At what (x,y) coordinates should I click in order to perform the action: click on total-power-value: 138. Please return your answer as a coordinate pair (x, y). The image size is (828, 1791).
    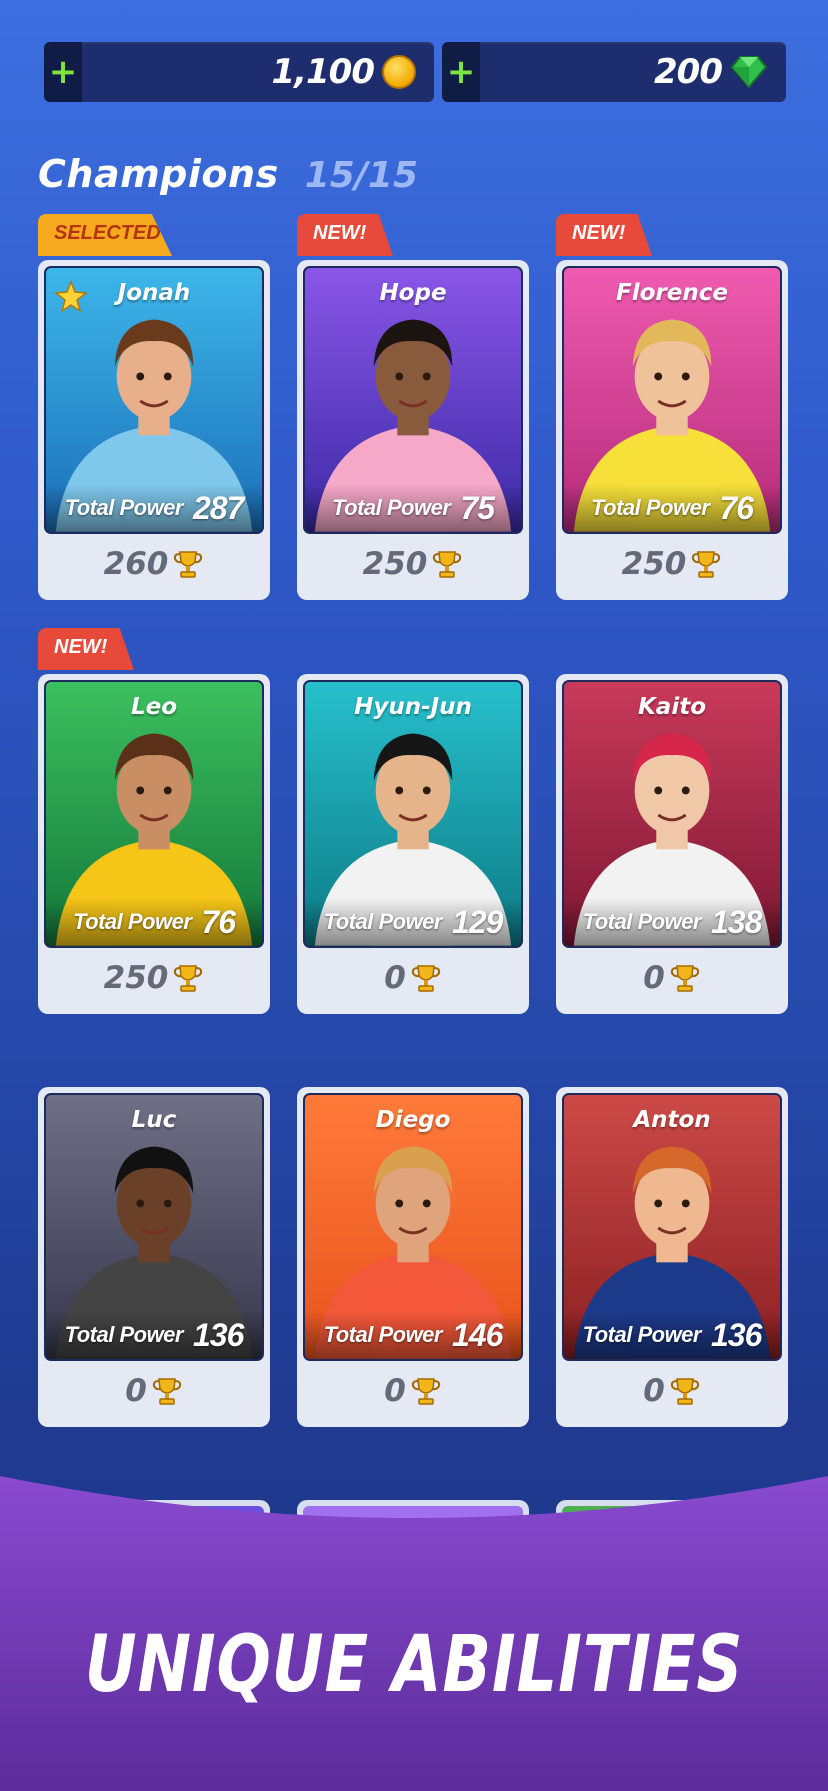
    Looking at the image, I should click on (736, 921).